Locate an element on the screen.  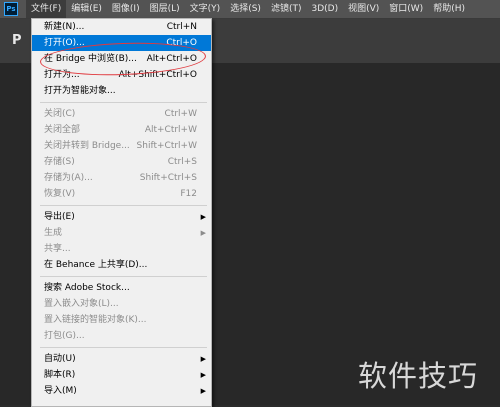
menu-item-shortcut: Ctrl+W is located at coordinates (180, 114).